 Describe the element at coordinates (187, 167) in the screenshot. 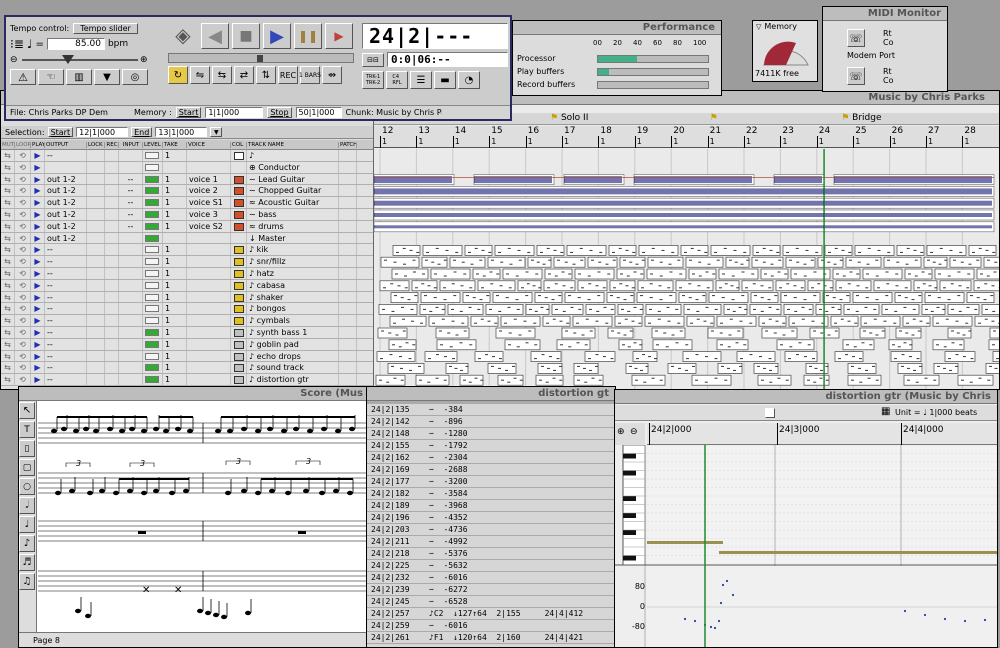

I see `track-row: ⇆ ⟲ ▶ ⊕ Conductor` at that location.